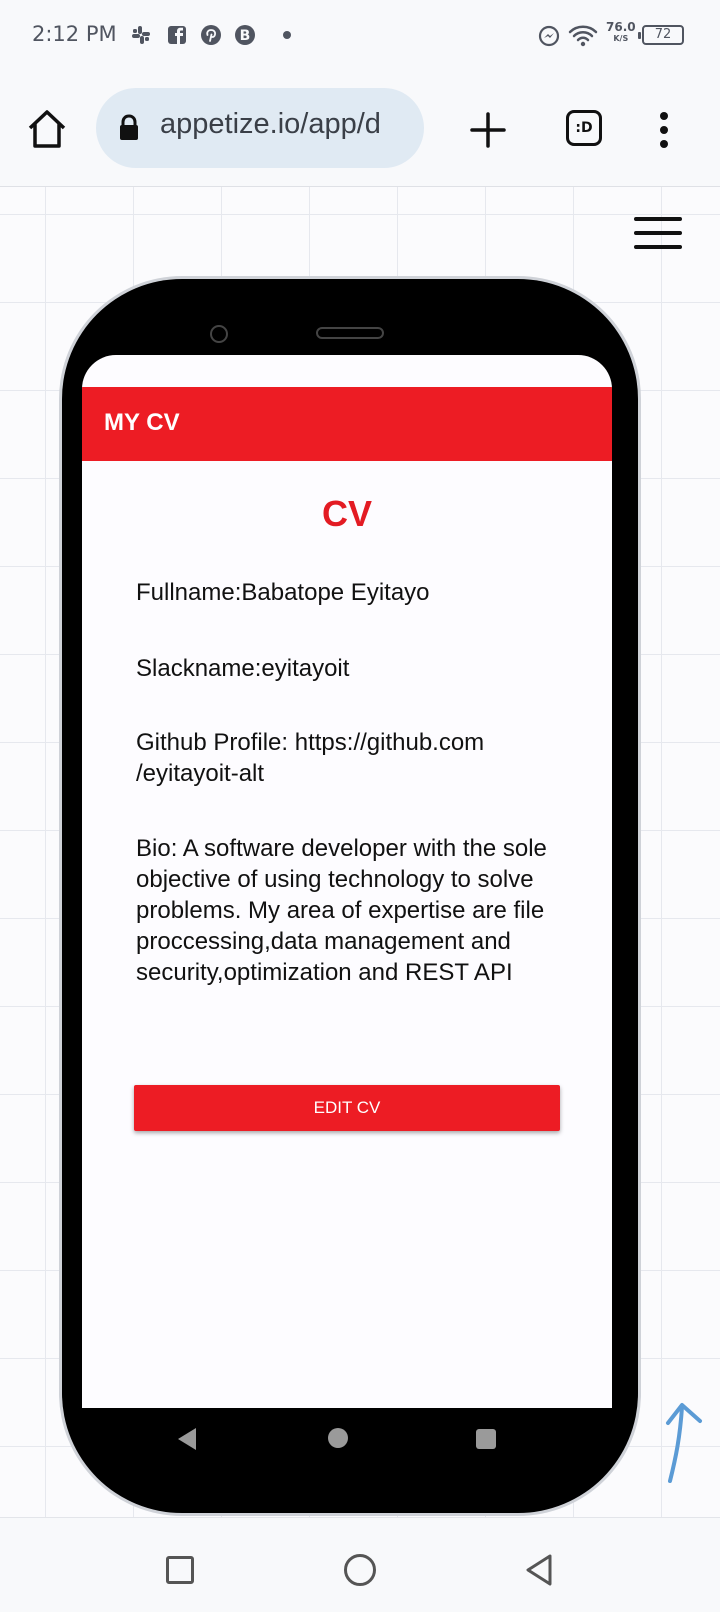  Describe the element at coordinates (661, 35) in the screenshot. I see `battery-icon: 72` at that location.